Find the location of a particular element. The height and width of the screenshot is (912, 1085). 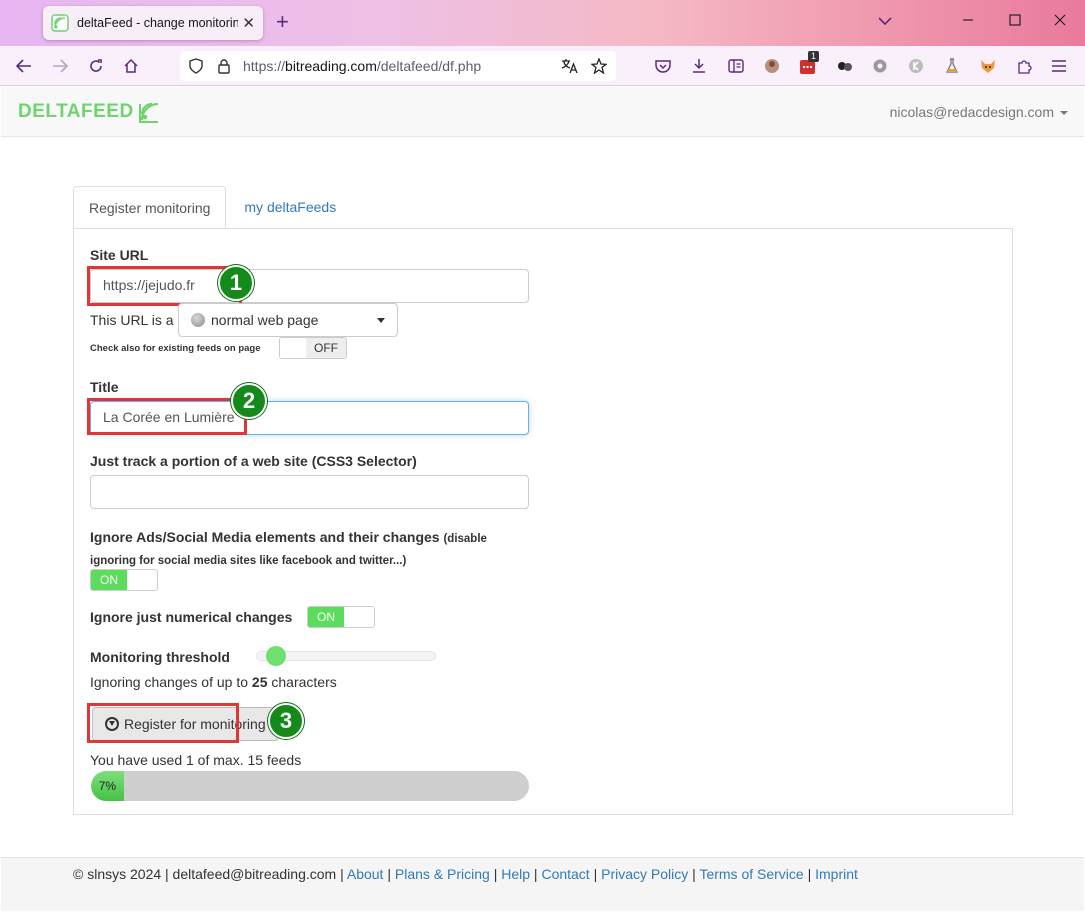

deltafeed-favicon-icon is located at coordinates (60, 23).